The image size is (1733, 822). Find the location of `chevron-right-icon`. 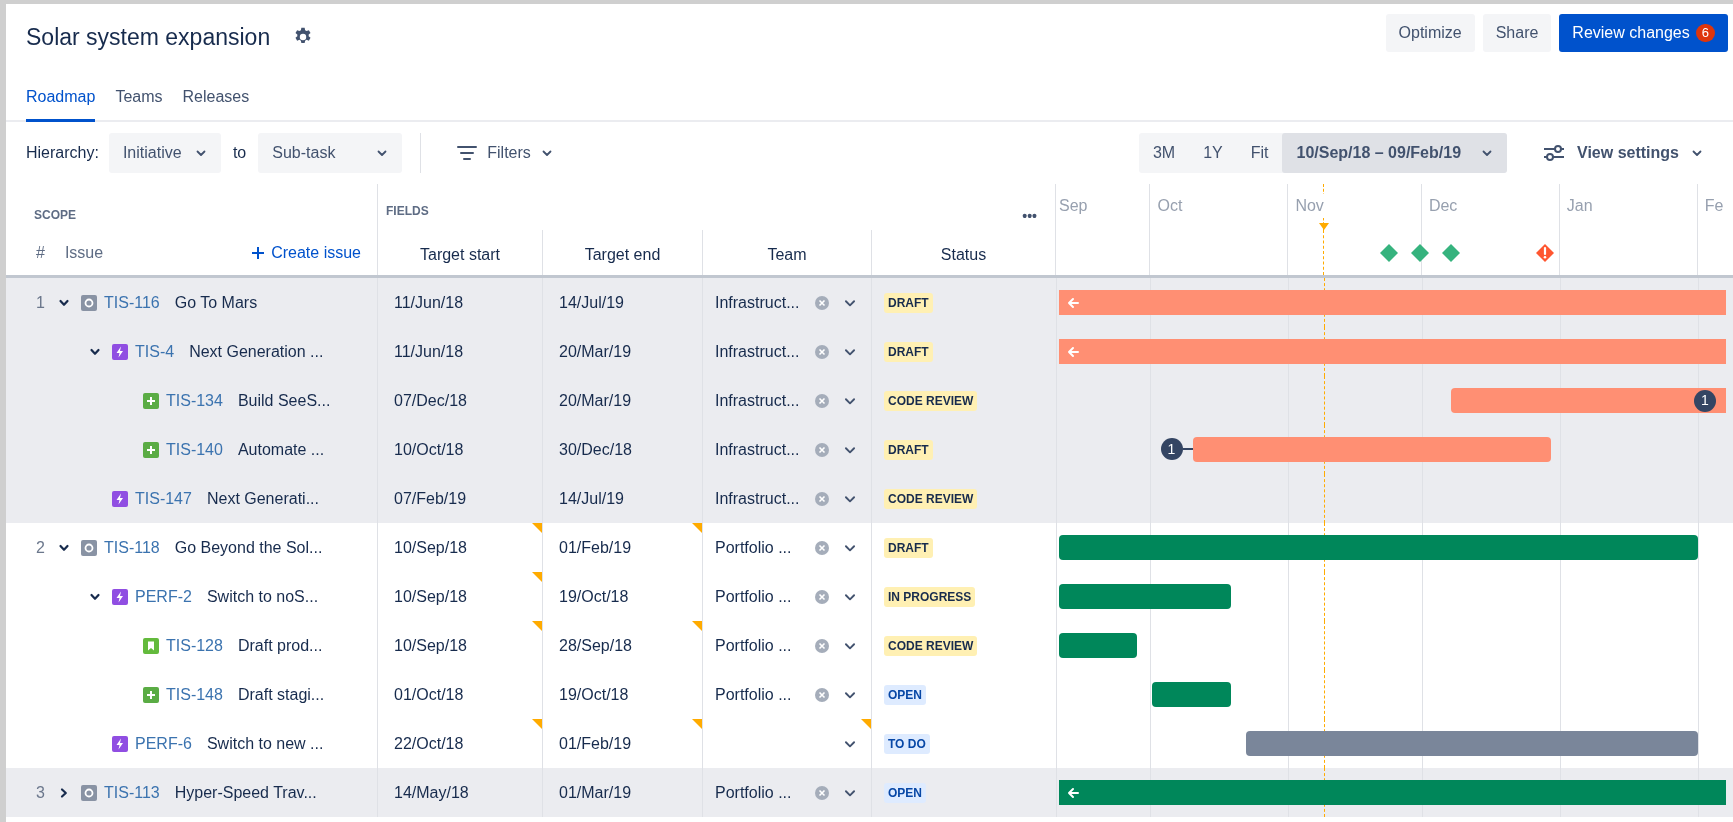

chevron-right-icon is located at coordinates (64, 792).